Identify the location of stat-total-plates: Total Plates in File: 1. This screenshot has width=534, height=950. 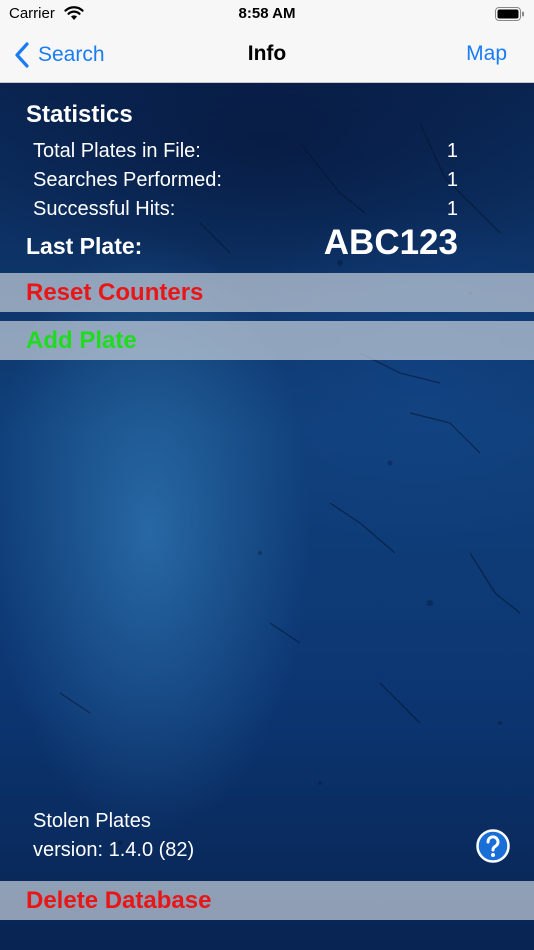
(245, 153).